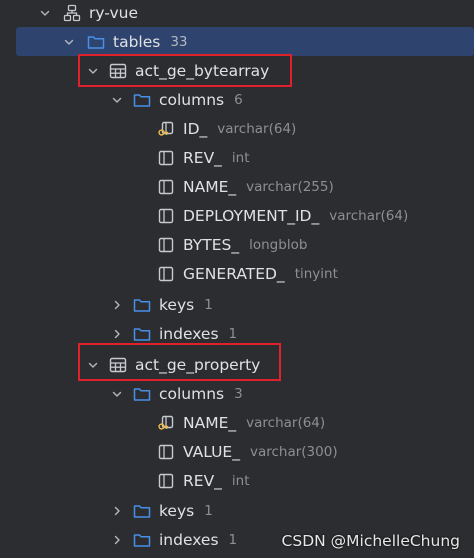 This screenshot has width=474, height=558. I want to click on tree-node-column: NAME_ varchar(64), so click(237, 422).